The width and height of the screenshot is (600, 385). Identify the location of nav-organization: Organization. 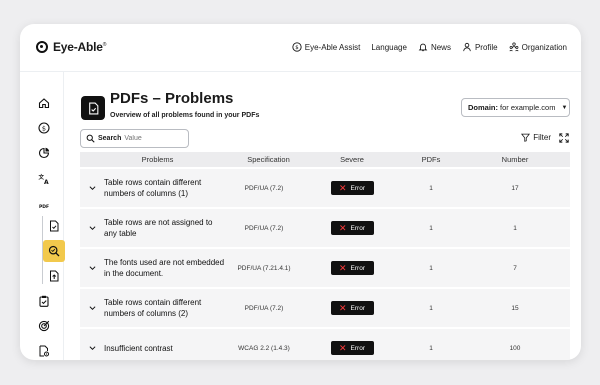
(538, 47).